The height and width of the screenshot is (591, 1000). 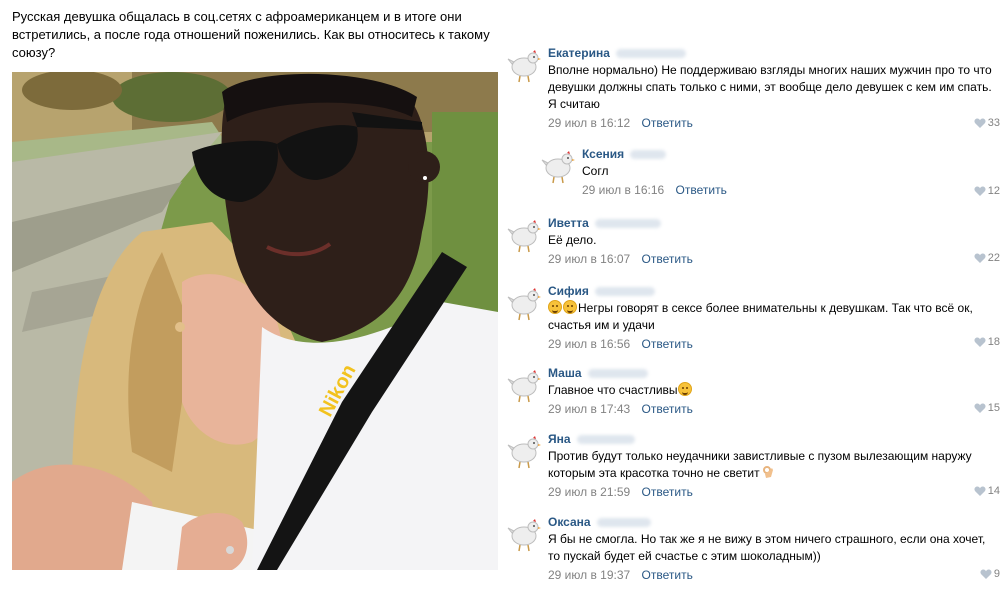 What do you see at coordinates (993, 491) in the screenshot?
I see `like-count: 14` at bounding box center [993, 491].